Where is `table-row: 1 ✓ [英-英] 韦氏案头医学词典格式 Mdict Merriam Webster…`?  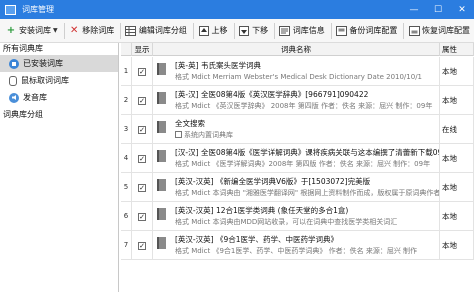
table-row: 1 ✓ [英-英] 韦氏案头医学词典格式 Mdict Merriam Webster… is located at coordinates (297, 71).